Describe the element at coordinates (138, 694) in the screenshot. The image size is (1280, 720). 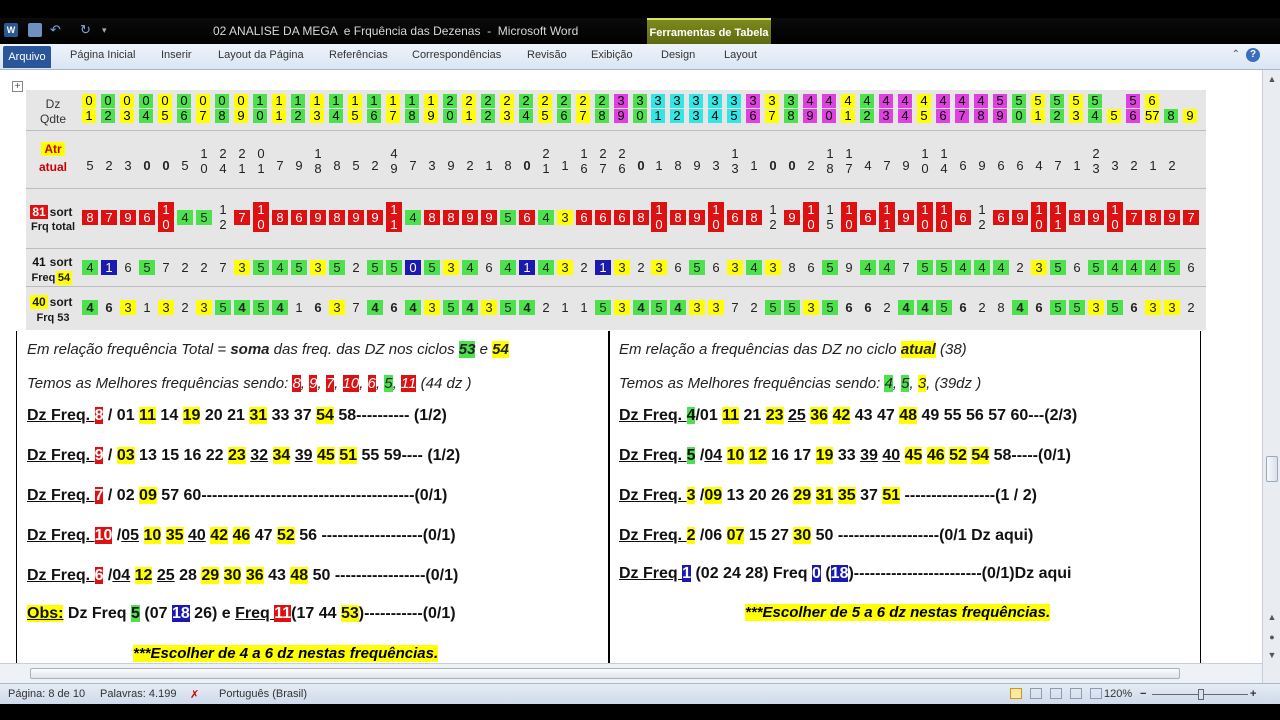
I see `word-count: Palavras: 4.199` at that location.